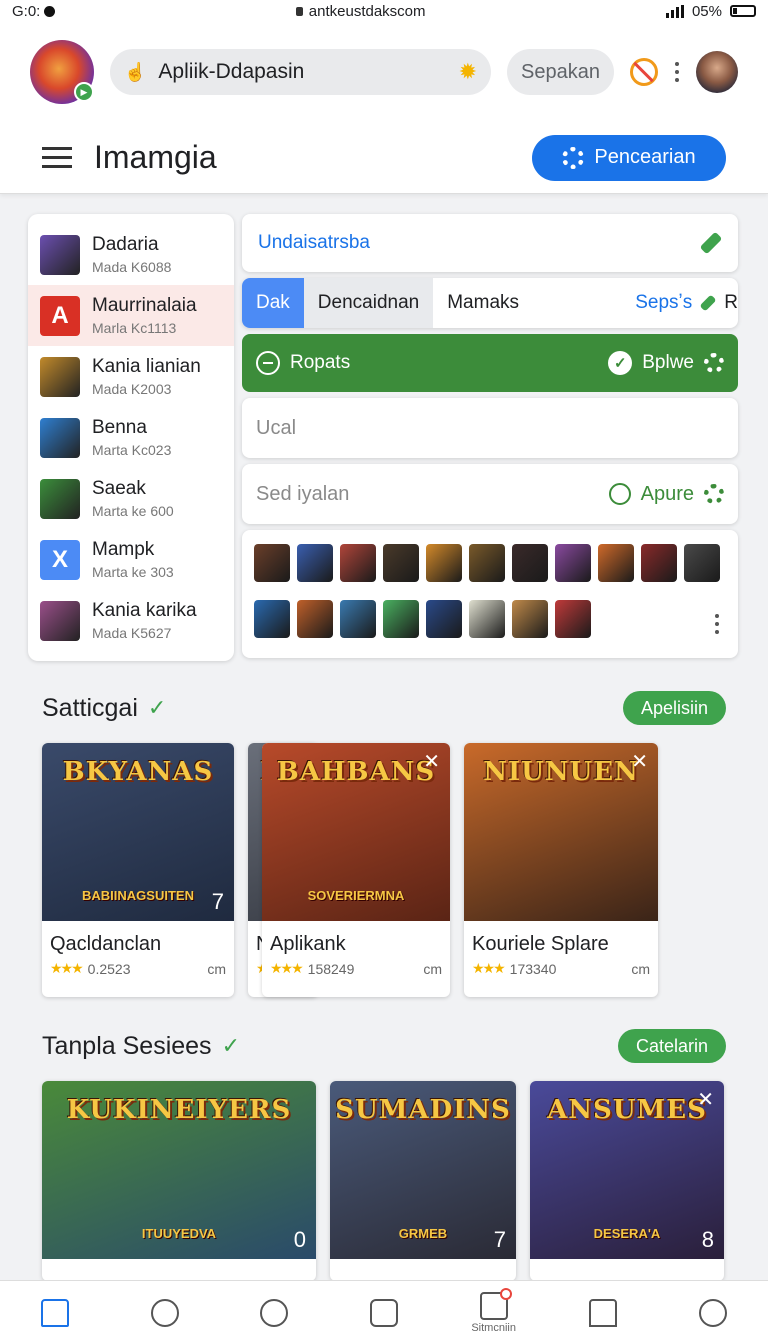 This screenshot has height=1344, width=768. Describe the element at coordinates (423, 1170) in the screenshot. I see `game-art: SUMADINS GRMEB 7` at that location.